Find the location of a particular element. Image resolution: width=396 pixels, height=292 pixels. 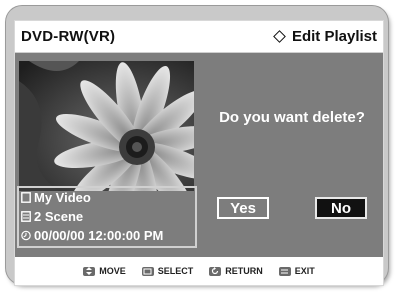

hint-exit-label: EXIT is located at coordinates (304, 271).